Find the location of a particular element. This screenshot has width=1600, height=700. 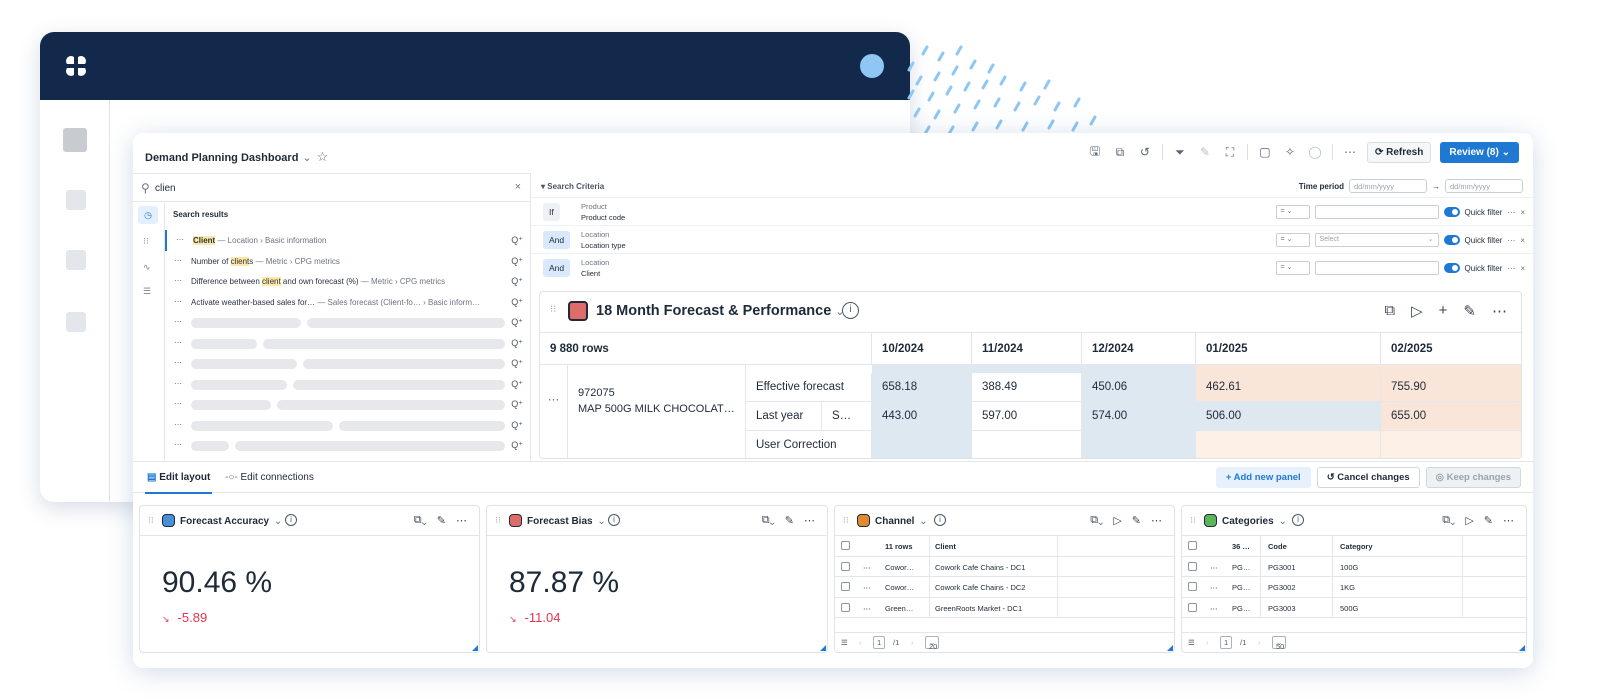

fullscreen-icon: ⛶ is located at coordinates (1230, 152).